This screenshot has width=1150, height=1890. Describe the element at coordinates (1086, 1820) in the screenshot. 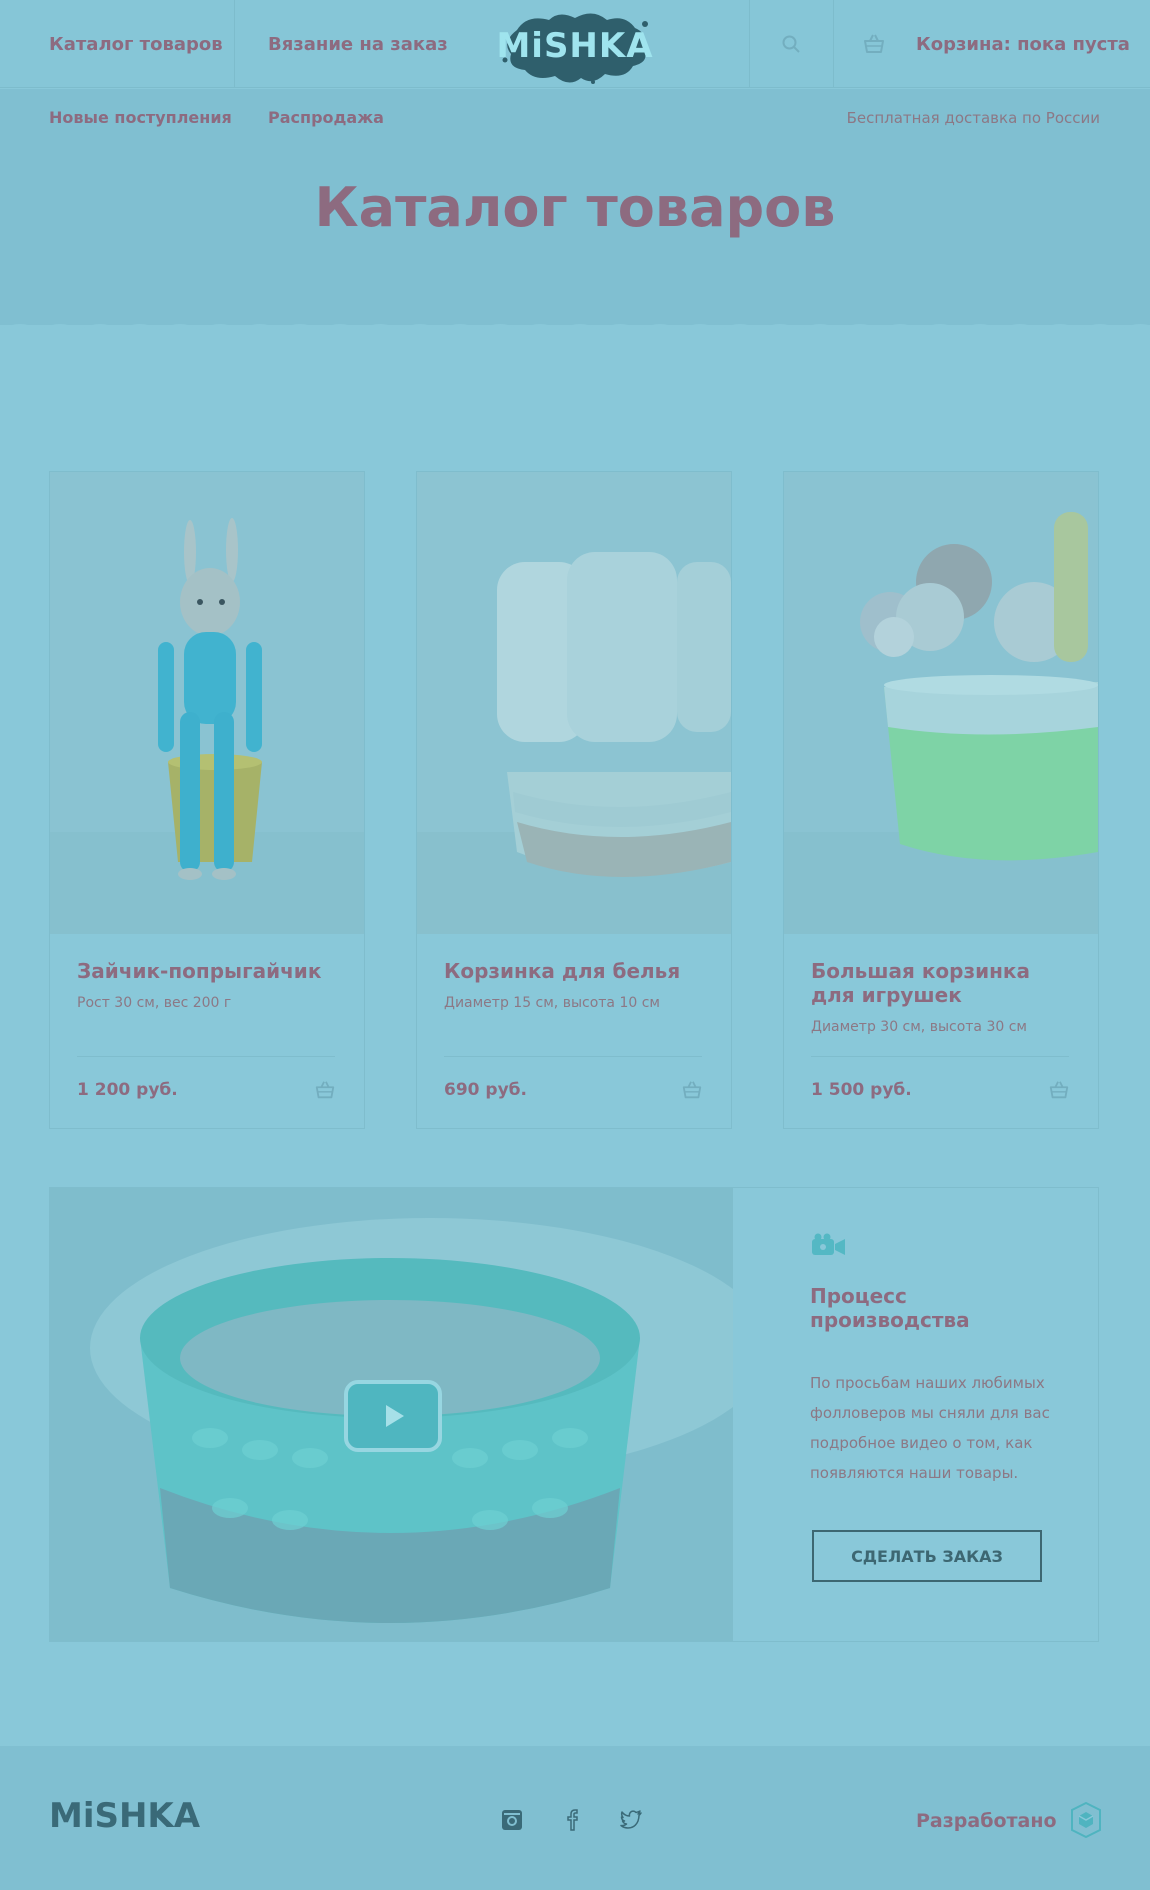

I see `developer-logo-icon` at that location.